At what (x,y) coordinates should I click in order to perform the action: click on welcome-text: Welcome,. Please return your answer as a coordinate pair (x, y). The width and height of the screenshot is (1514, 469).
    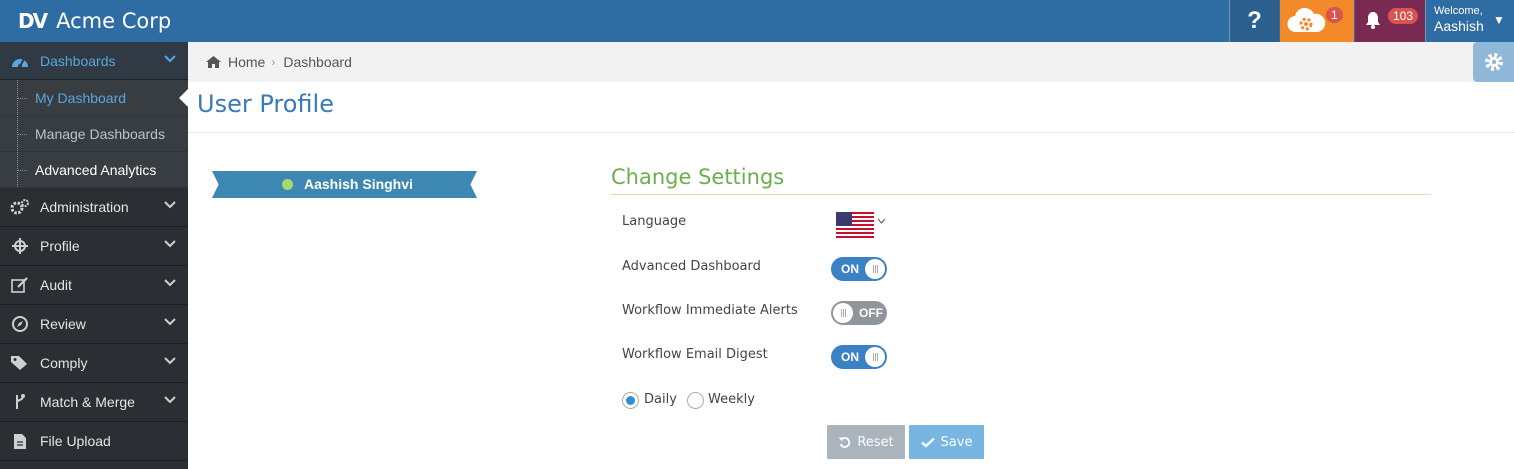
    Looking at the image, I should click on (1458, 11).